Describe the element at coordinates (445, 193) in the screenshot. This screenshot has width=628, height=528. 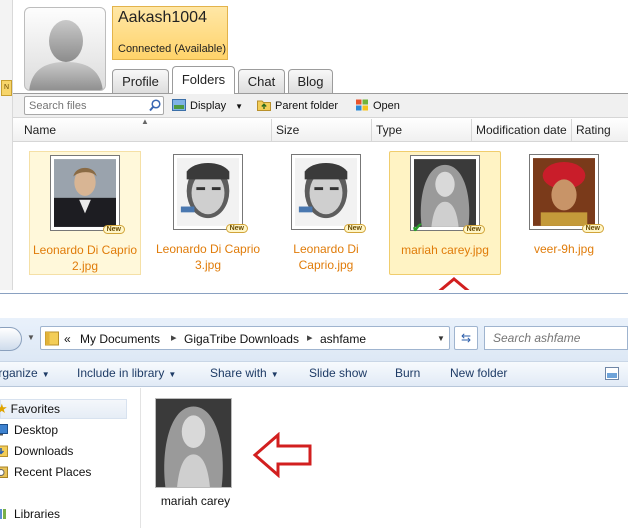
I see `photo-mariah-carey` at that location.